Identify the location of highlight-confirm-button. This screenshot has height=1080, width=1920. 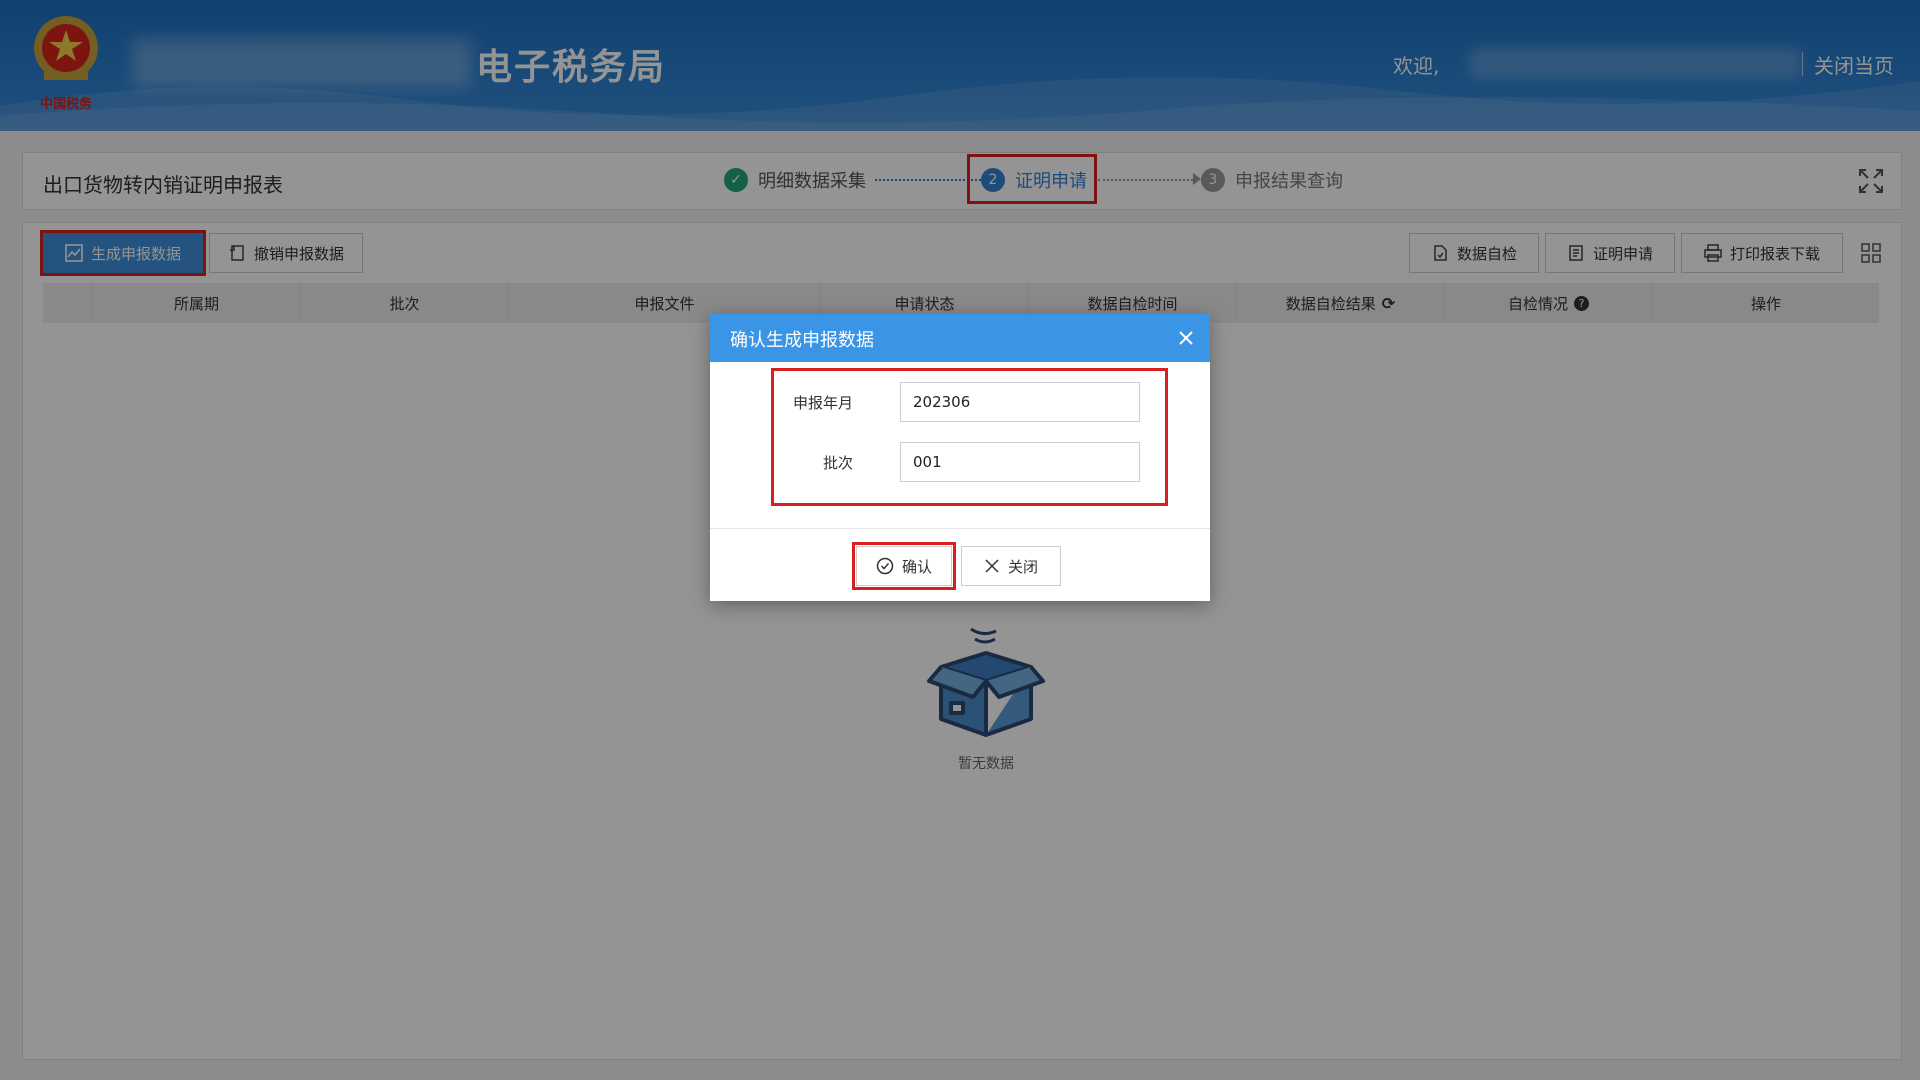
(904, 566).